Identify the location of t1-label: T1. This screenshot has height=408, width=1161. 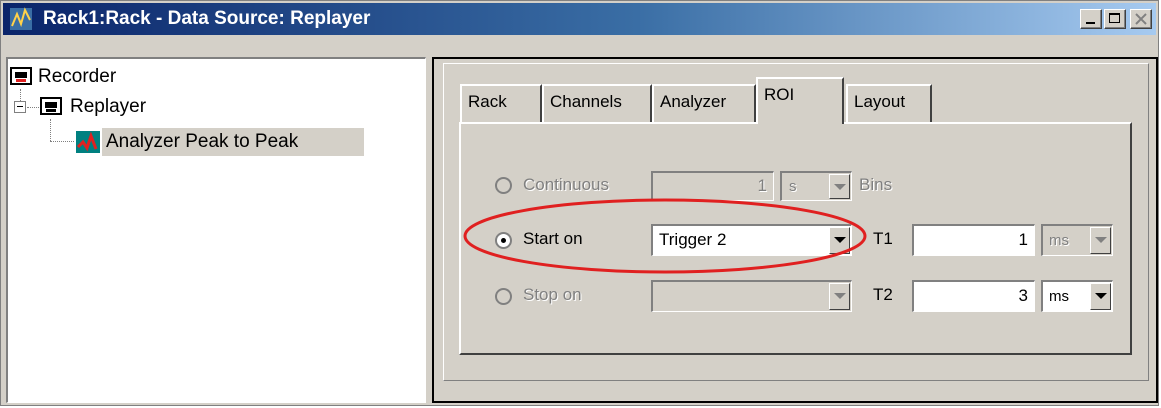
(883, 238).